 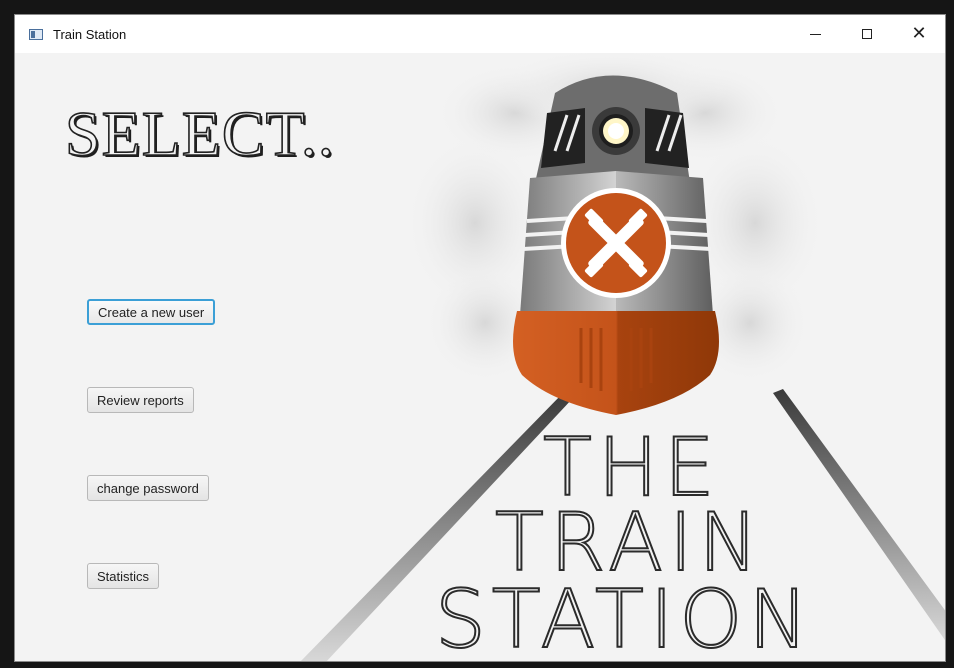 I want to click on window-title: Train Station, so click(x=90, y=34).